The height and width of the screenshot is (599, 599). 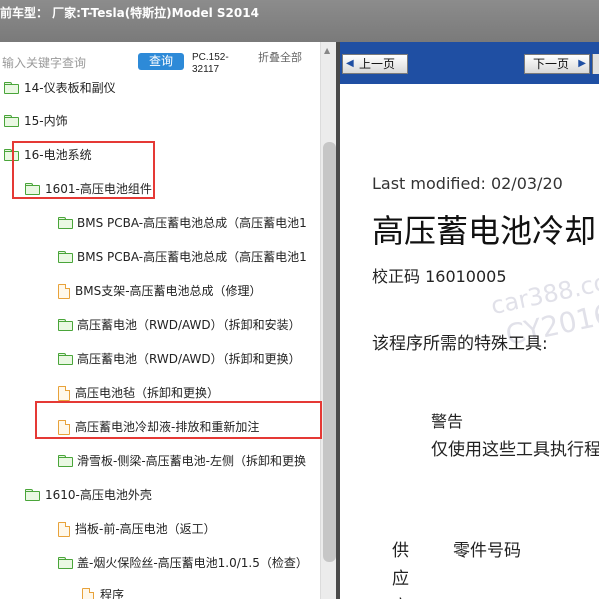 I want to click on previous-page-button: ◀ 上一页, so click(x=375, y=64).